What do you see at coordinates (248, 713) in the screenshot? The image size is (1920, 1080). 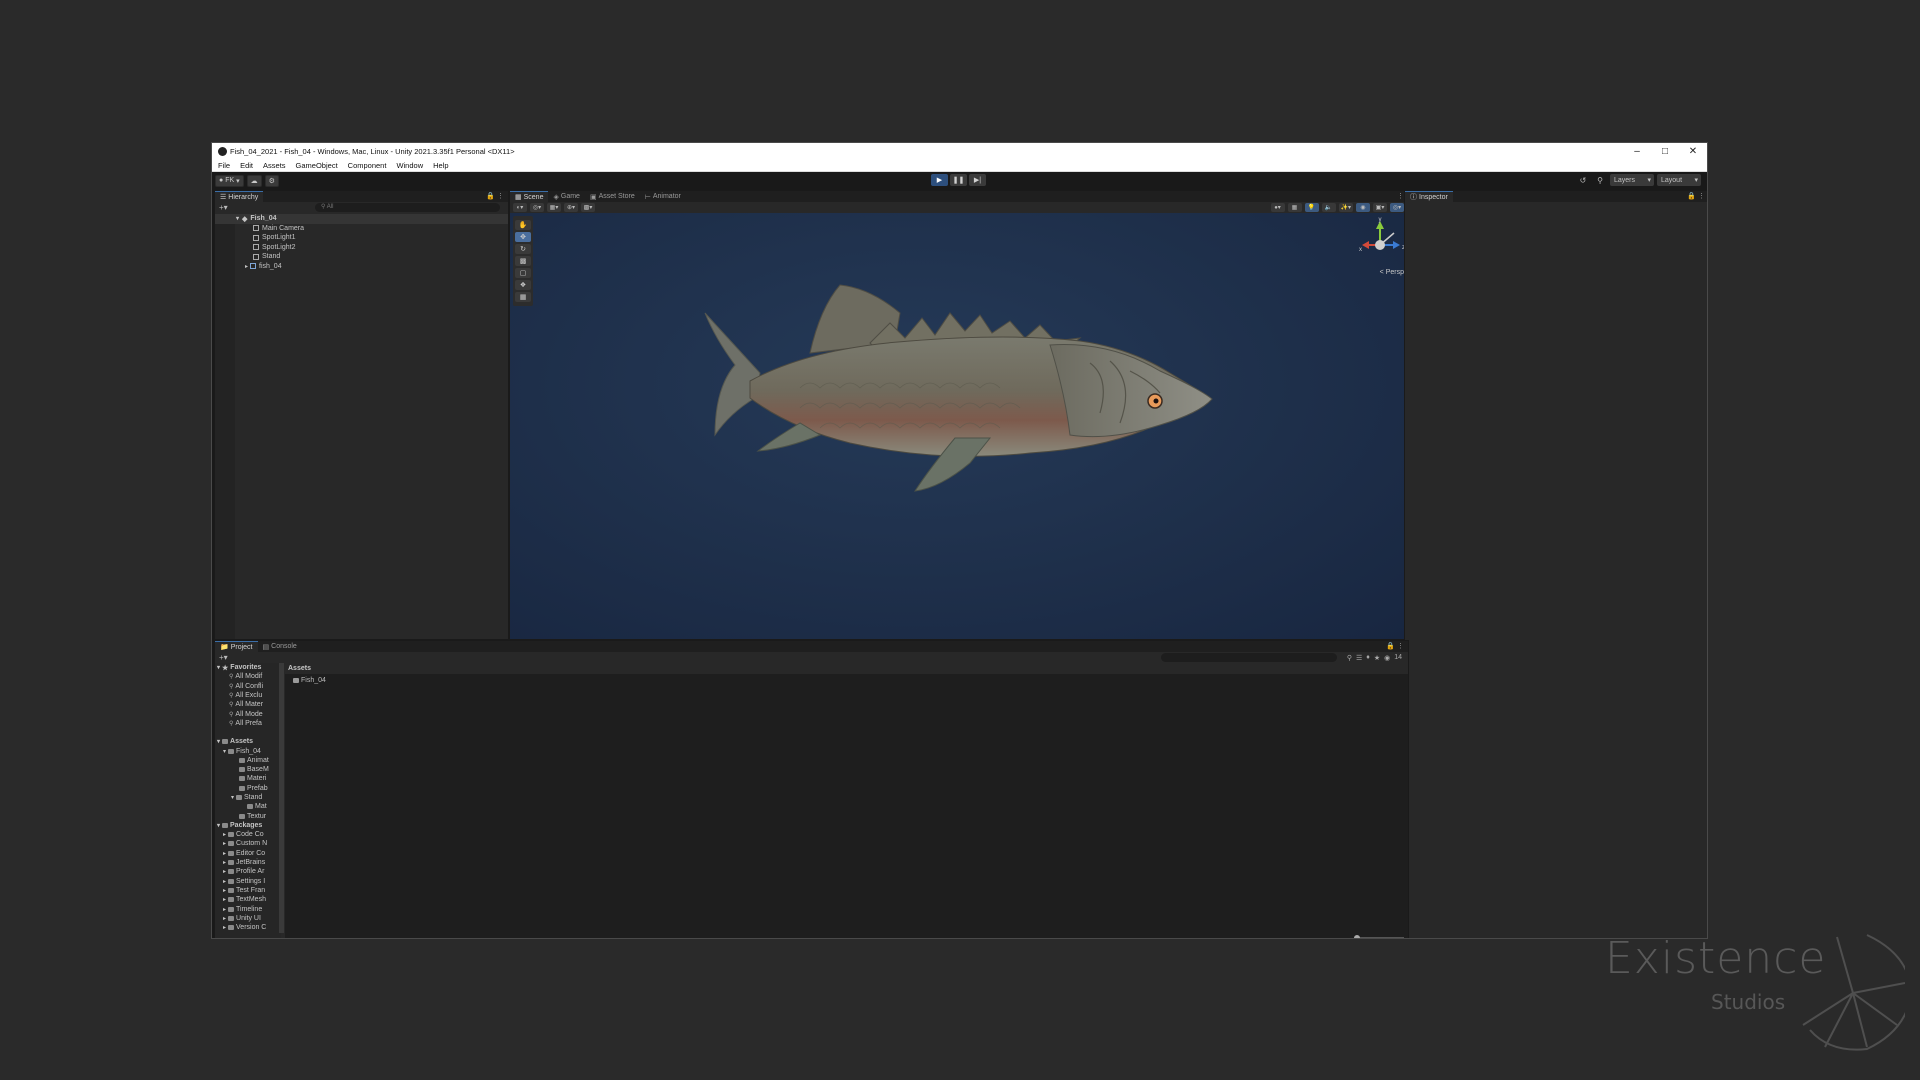 I see `favorite-item: ⚲ All Mode` at bounding box center [248, 713].